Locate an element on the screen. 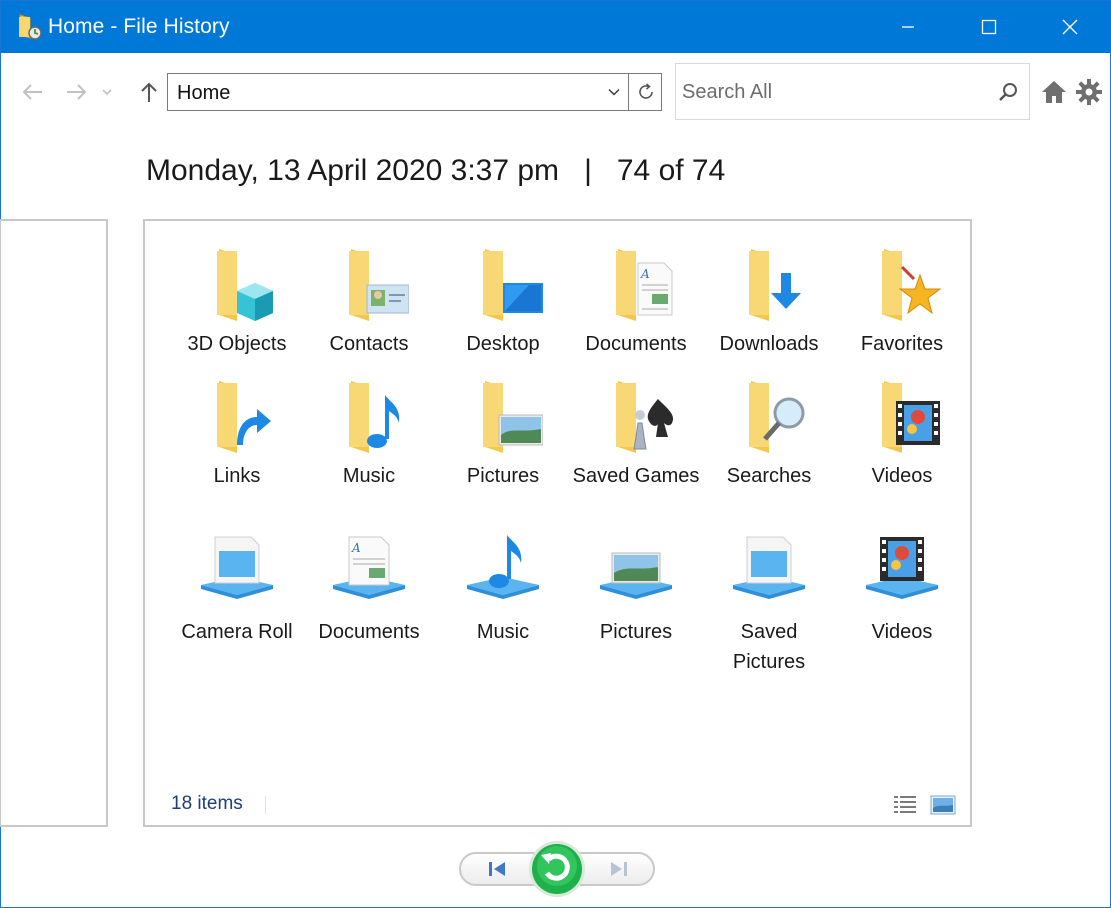 This screenshot has height=908, width=1111. close-icon is located at coordinates (1070, 27).